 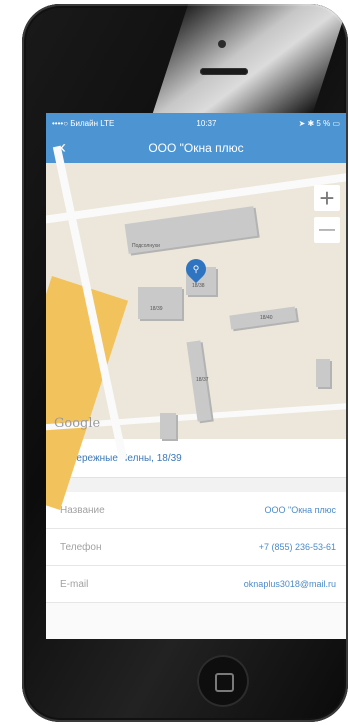 I want to click on home-square-icon, so click(x=224, y=682).